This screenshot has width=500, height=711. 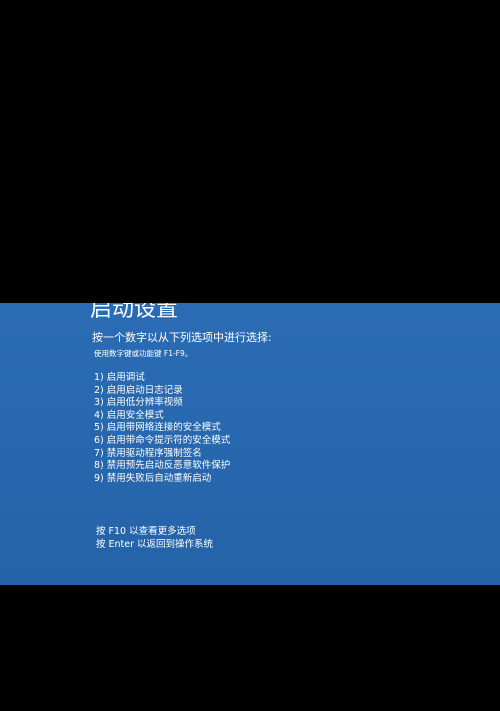 What do you see at coordinates (162, 403) in the screenshot?
I see `option-enable-low-resolution-video: 3) 启用低分辨率视频` at bounding box center [162, 403].